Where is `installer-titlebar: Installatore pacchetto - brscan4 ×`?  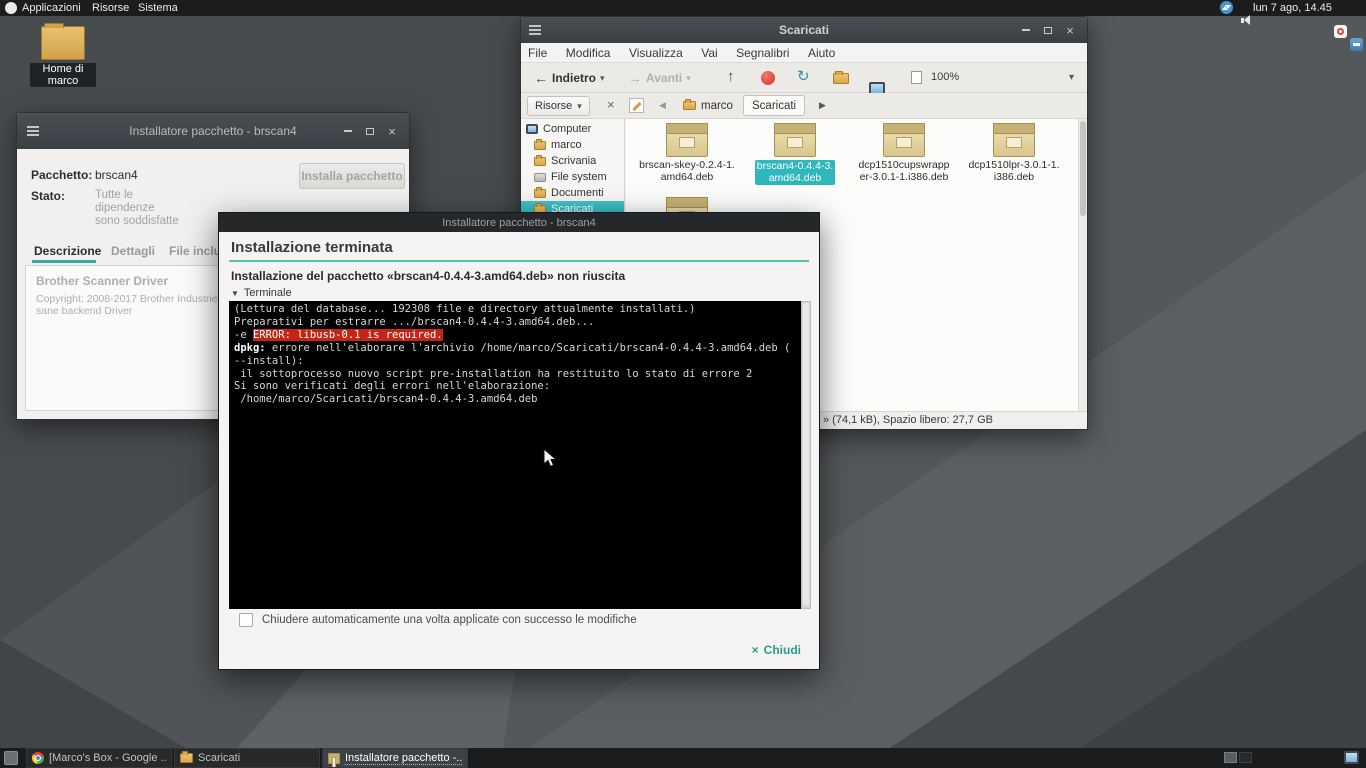
installer-titlebar: Installatore pacchetto - brscan4 × is located at coordinates (213, 131).